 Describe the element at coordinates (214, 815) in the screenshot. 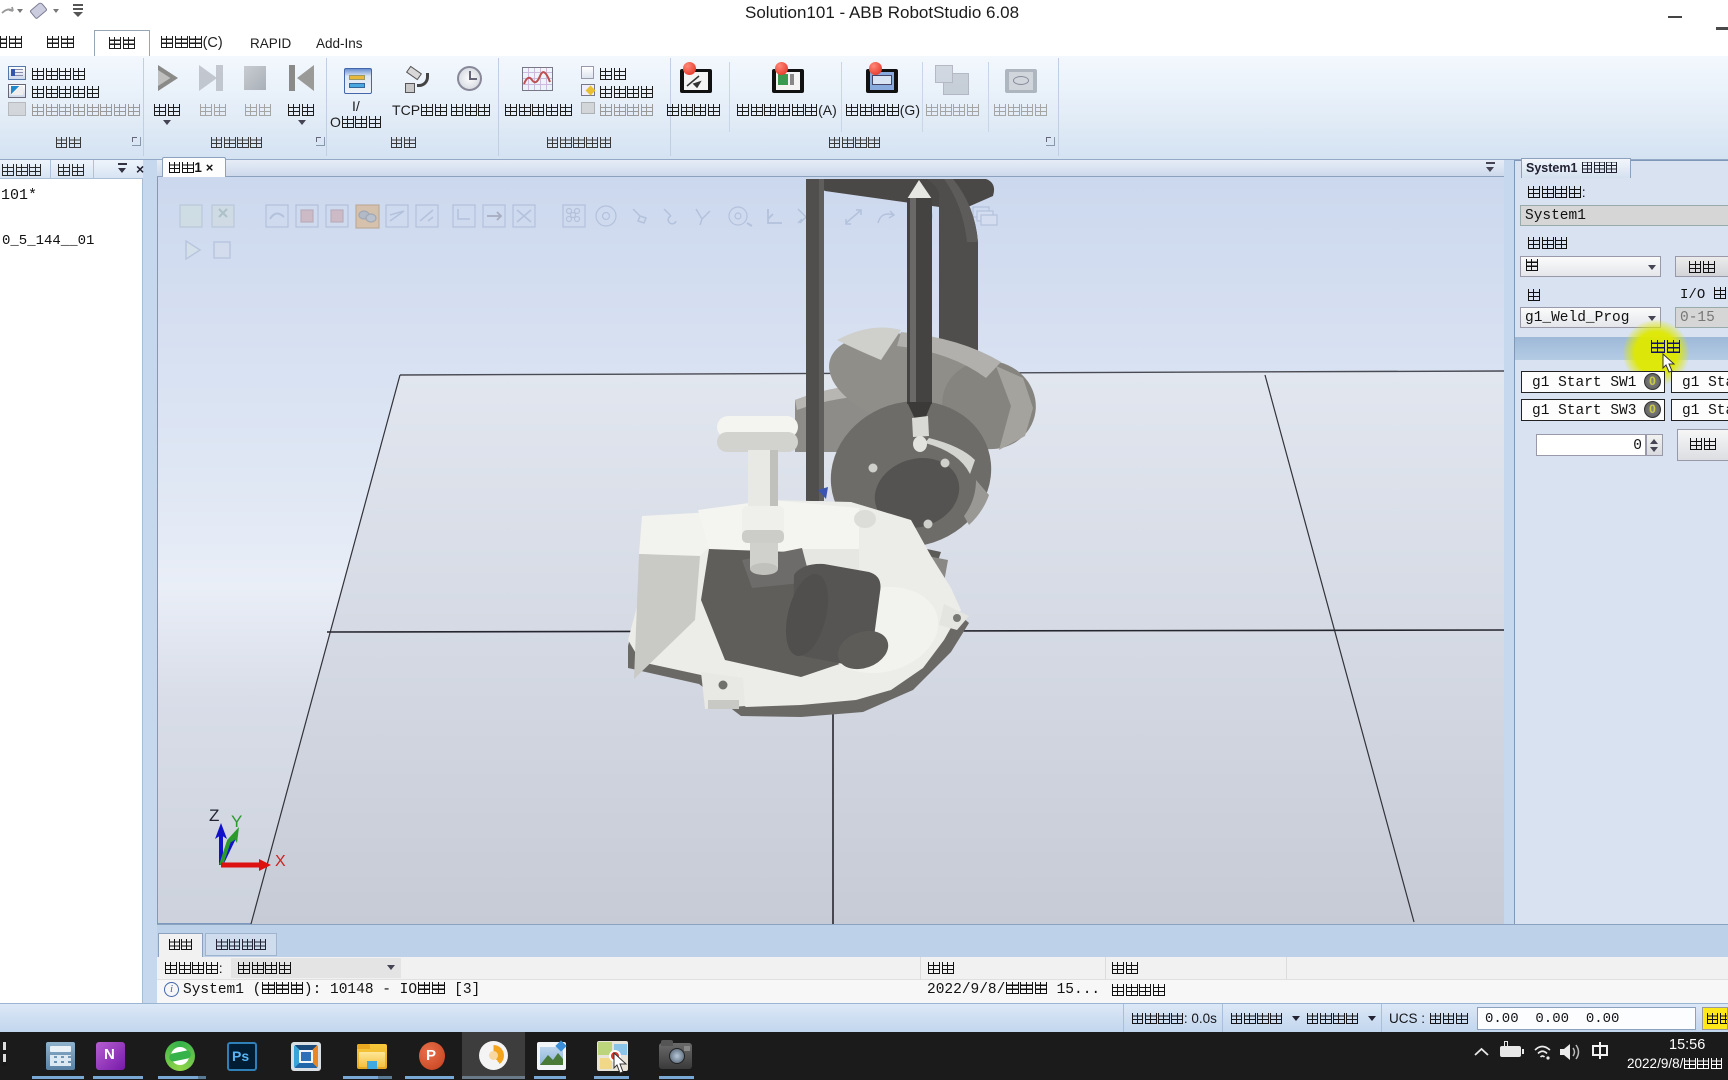

I see `svg-text: Z` at that location.